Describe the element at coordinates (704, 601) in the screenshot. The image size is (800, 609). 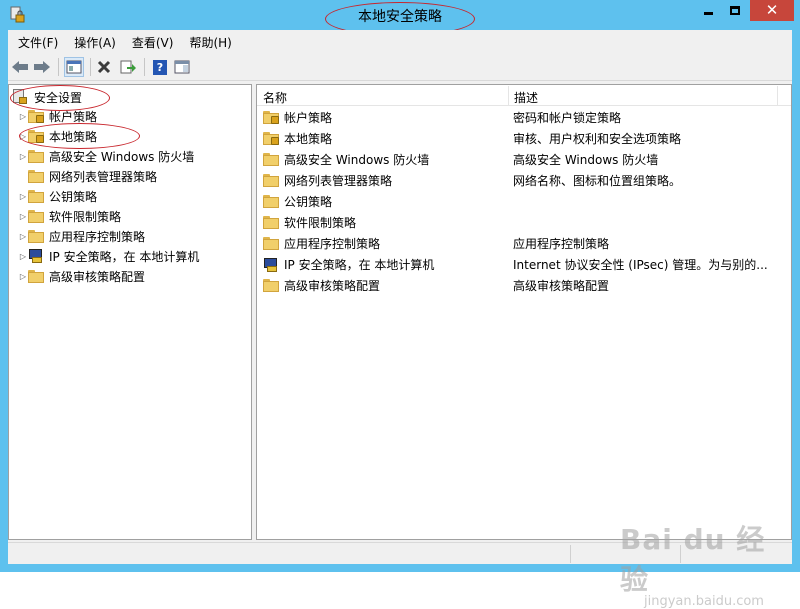
I see `watermark-url: jingyan.baidu.com` at that location.